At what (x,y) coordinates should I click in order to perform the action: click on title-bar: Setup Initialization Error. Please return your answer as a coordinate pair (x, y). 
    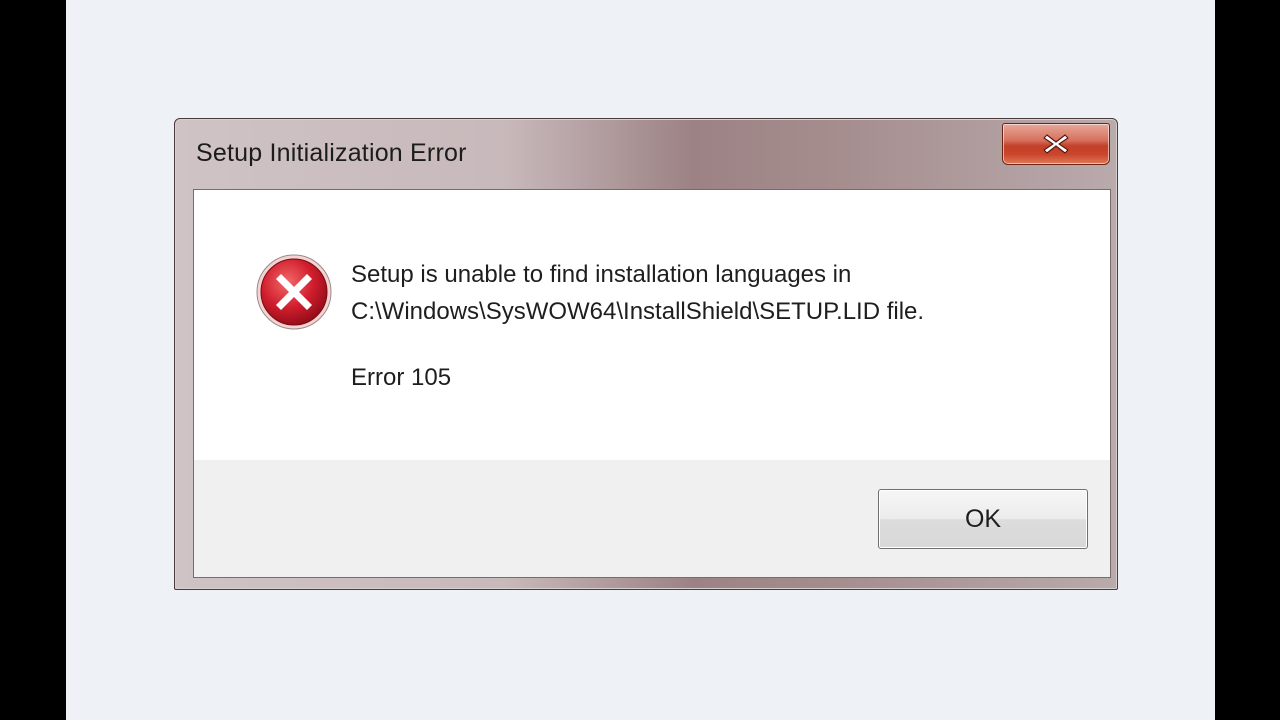
    Looking at the image, I should click on (646, 154).